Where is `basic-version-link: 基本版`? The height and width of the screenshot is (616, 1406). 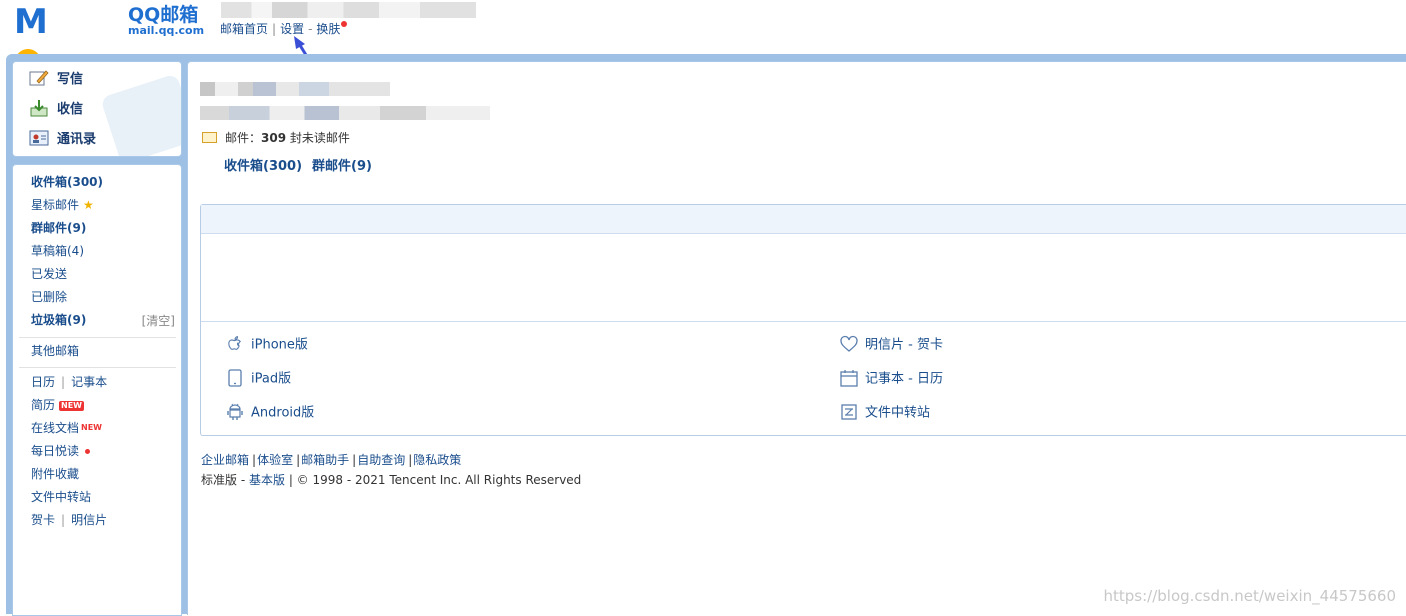
basic-version-link: 基本版 is located at coordinates (267, 480).